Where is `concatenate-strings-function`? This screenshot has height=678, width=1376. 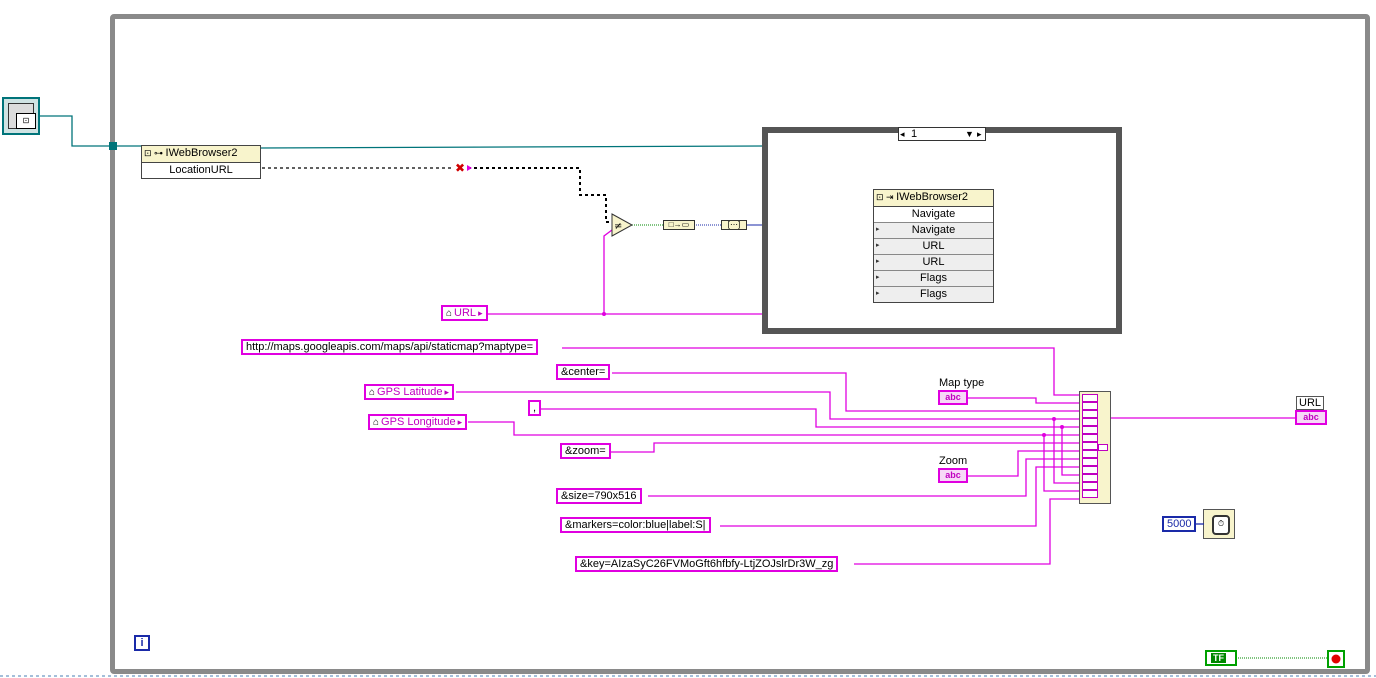
concatenate-strings-function is located at coordinates (1095, 447).